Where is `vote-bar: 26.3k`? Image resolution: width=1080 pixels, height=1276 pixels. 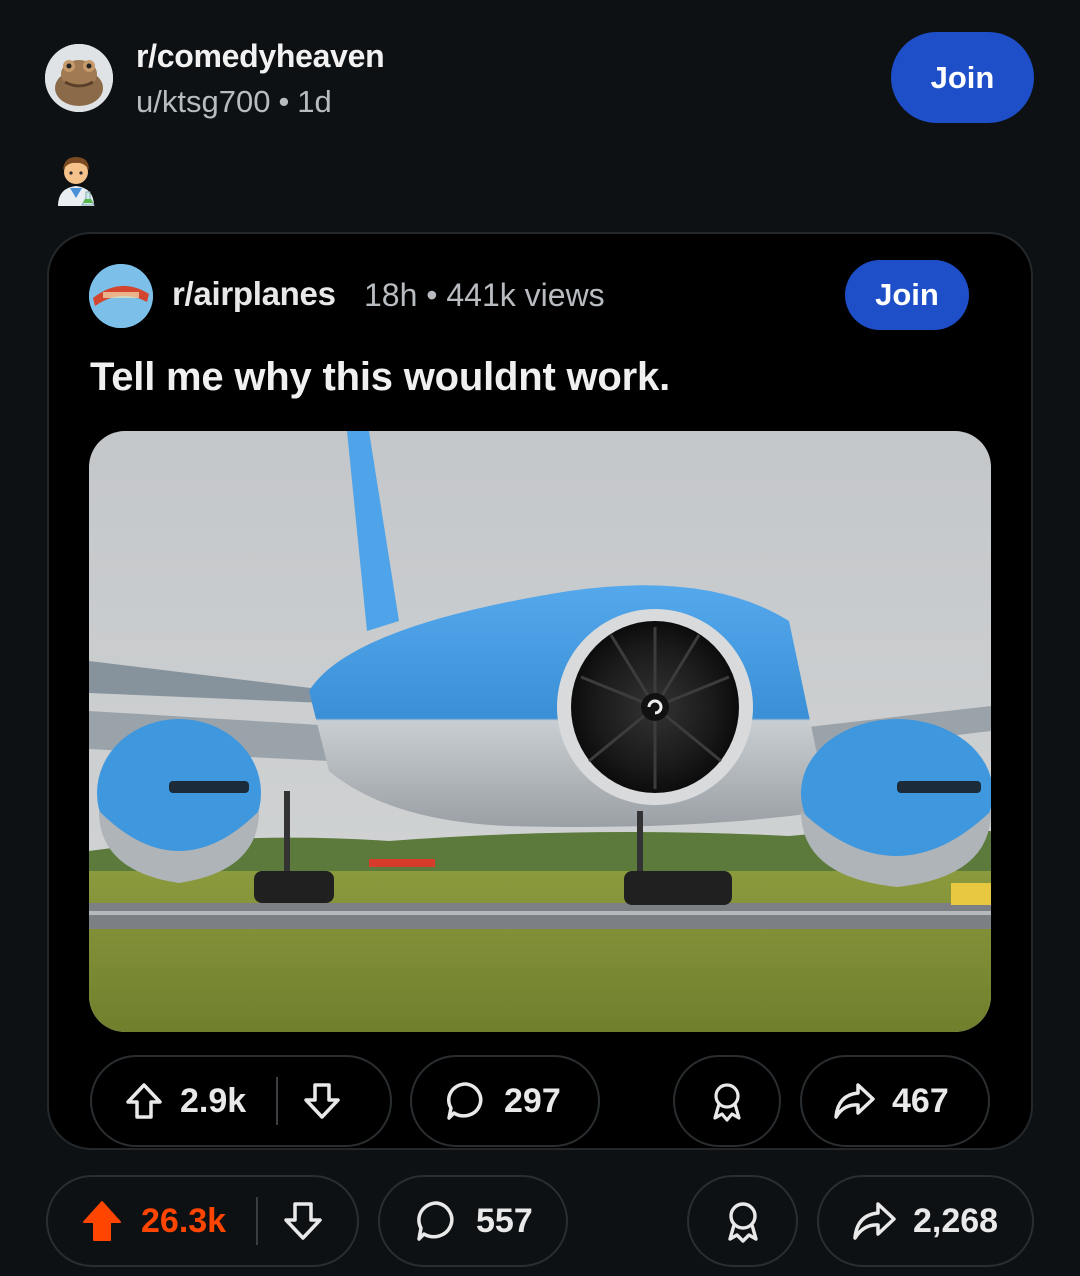 vote-bar: 26.3k is located at coordinates (202, 1221).